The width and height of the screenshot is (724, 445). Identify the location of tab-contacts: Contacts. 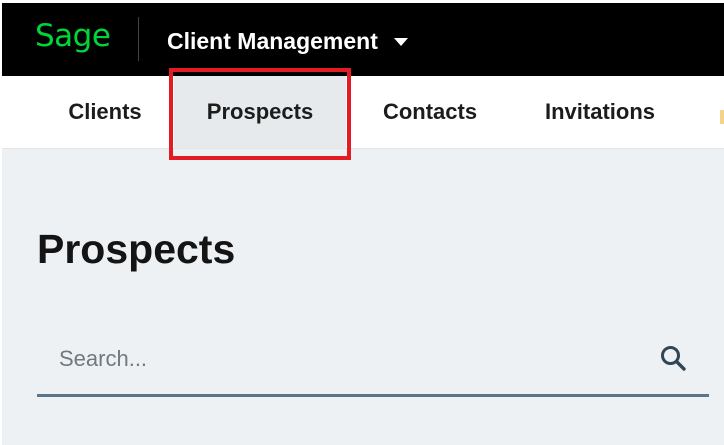
(430, 112).